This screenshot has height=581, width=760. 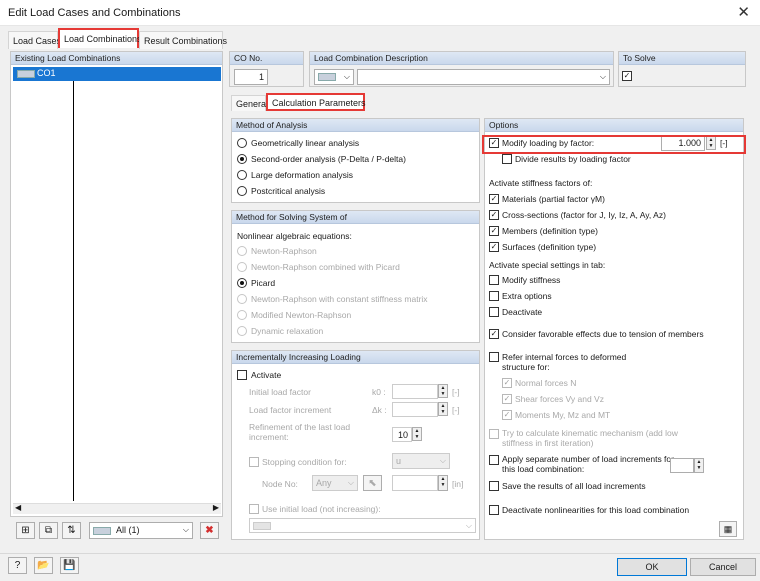 I want to click on stopping-condition-label: Stopping condition for:, so click(x=304, y=462).